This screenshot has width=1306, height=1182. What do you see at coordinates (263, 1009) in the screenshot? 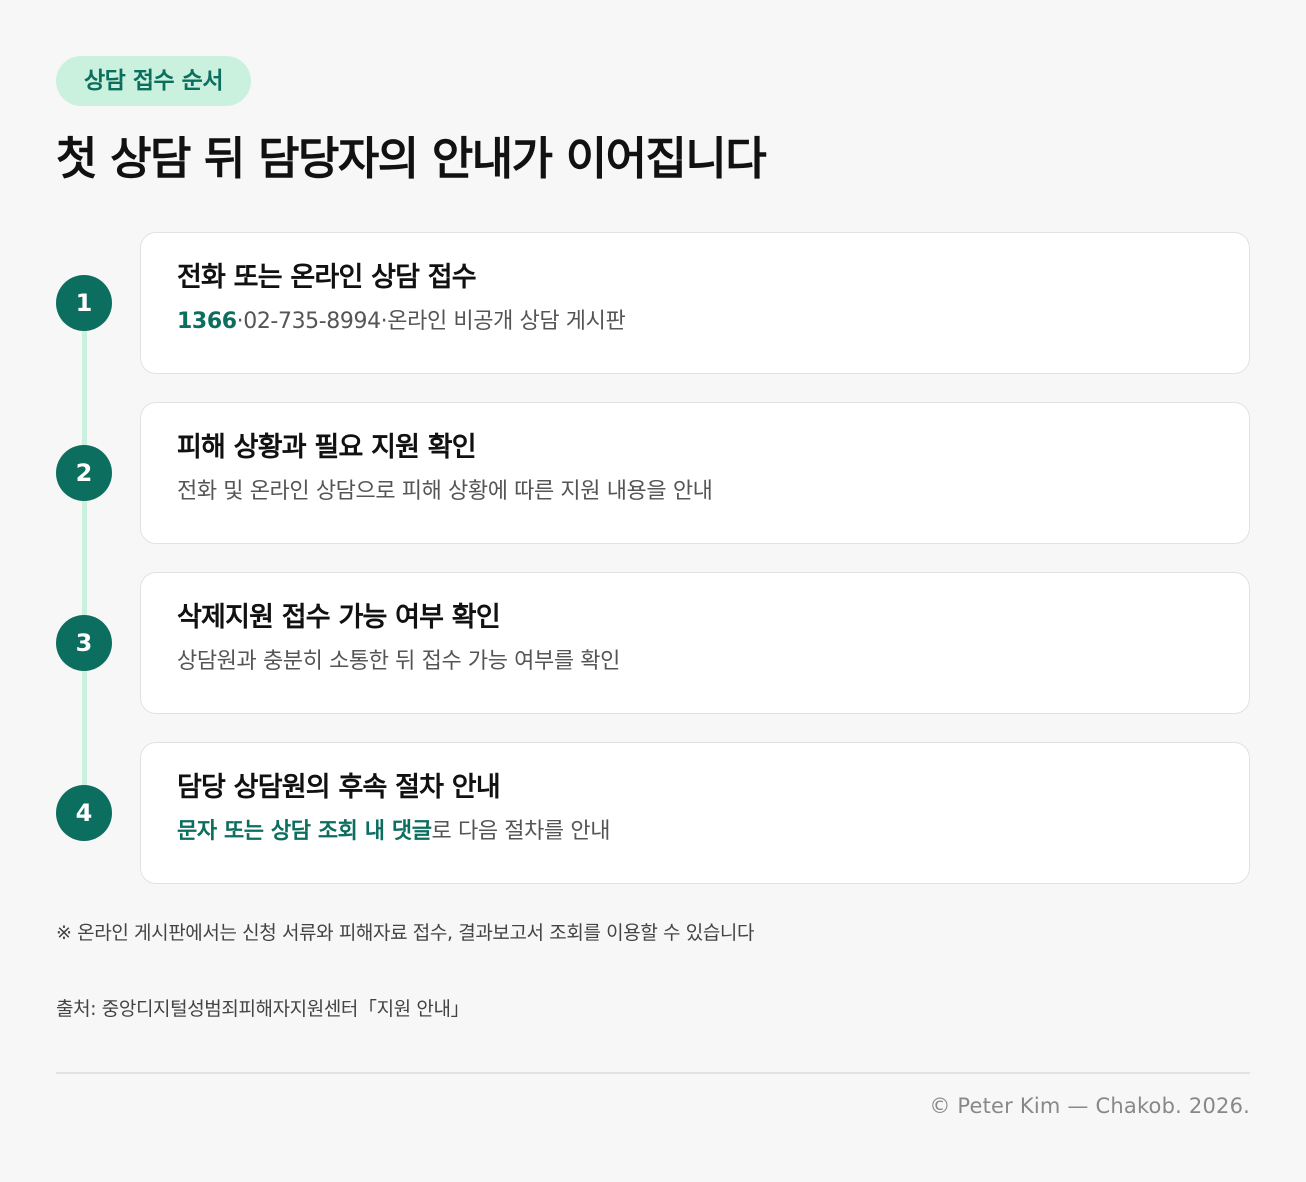
I see `source-citation: 출처: 중앙디지털성범죄피해자지원센터「지원 안내」` at bounding box center [263, 1009].